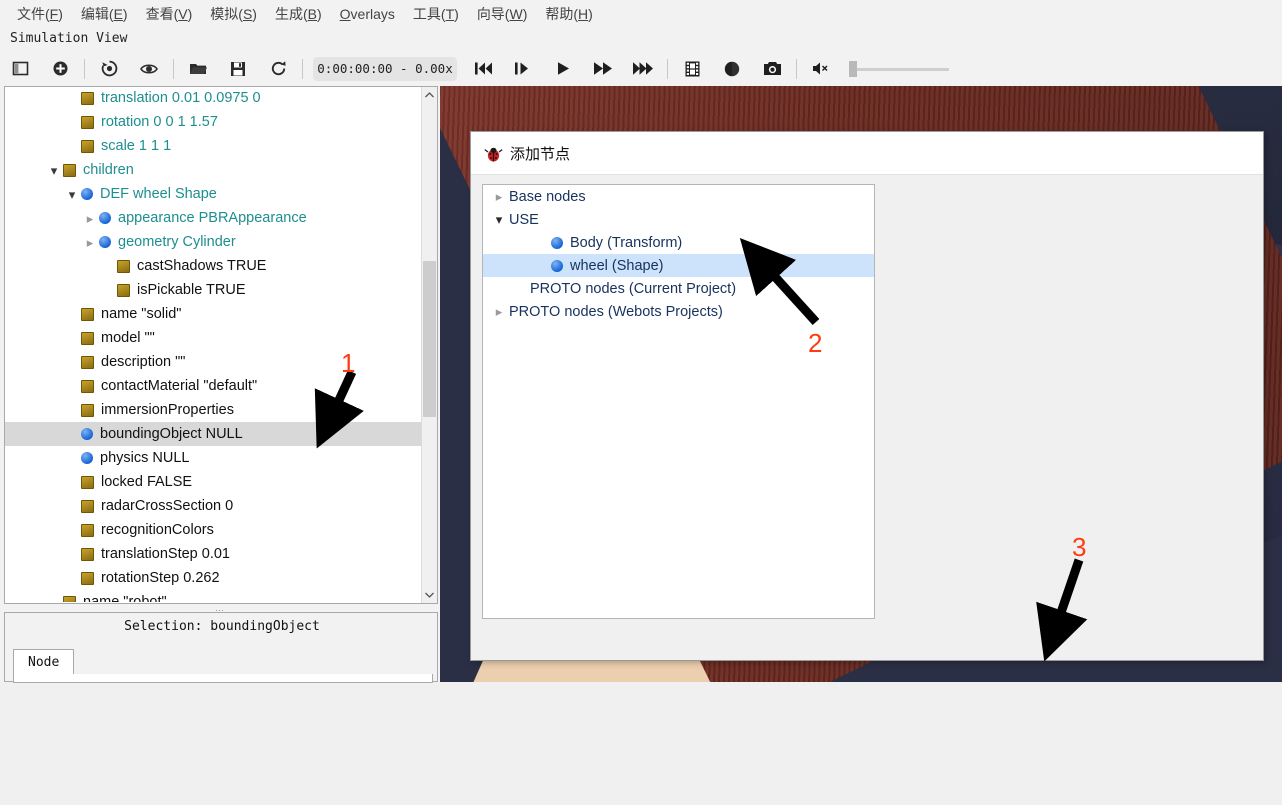 This screenshot has width=1282, height=805. Describe the element at coordinates (617, 265) in the screenshot. I see `node-tree-row-label: wheel (Shape)` at that location.